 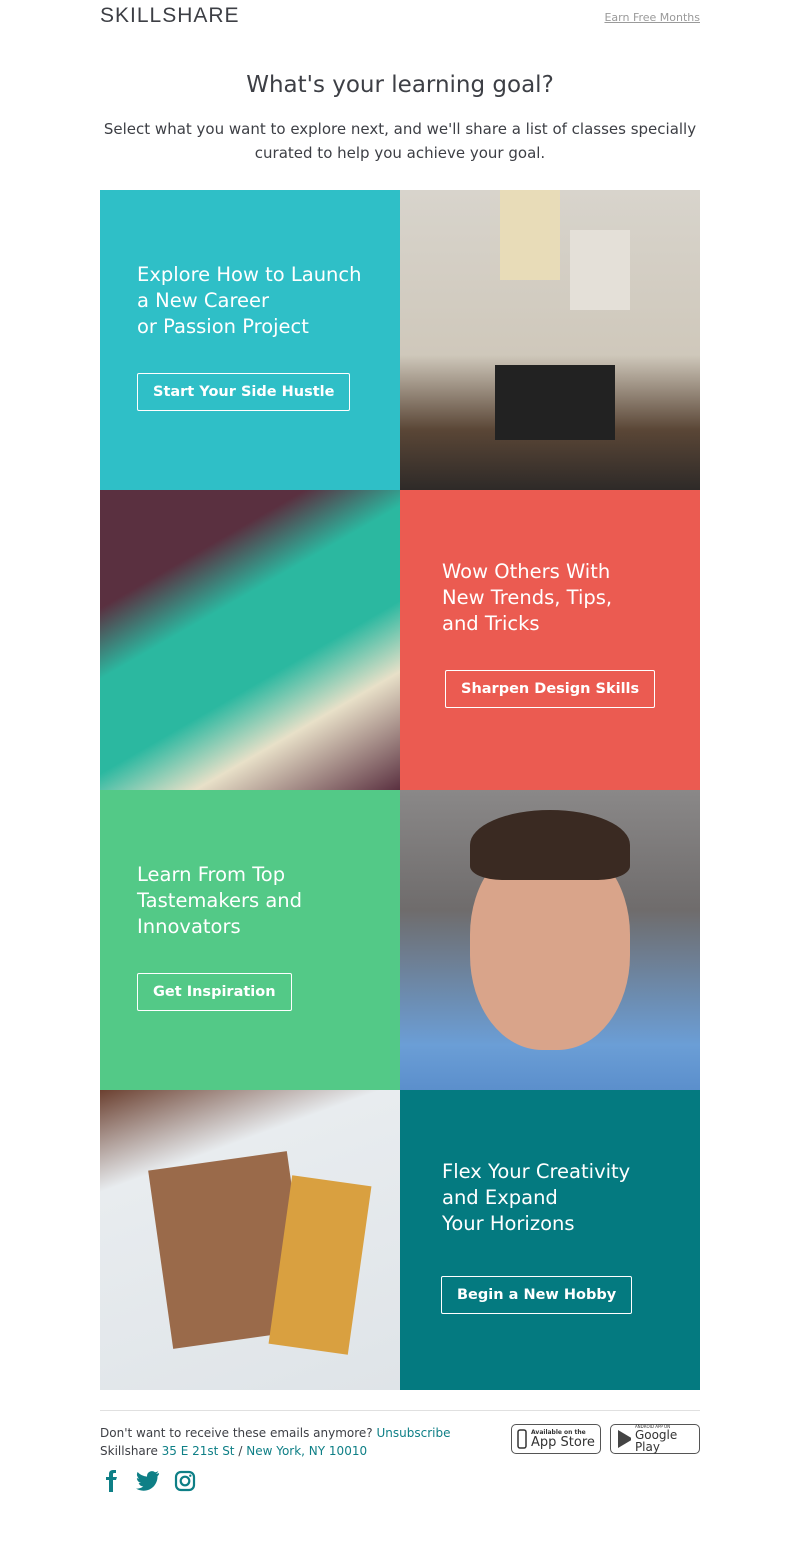 I want to click on earn-free-months-link: Earn Free Months, so click(x=652, y=17).